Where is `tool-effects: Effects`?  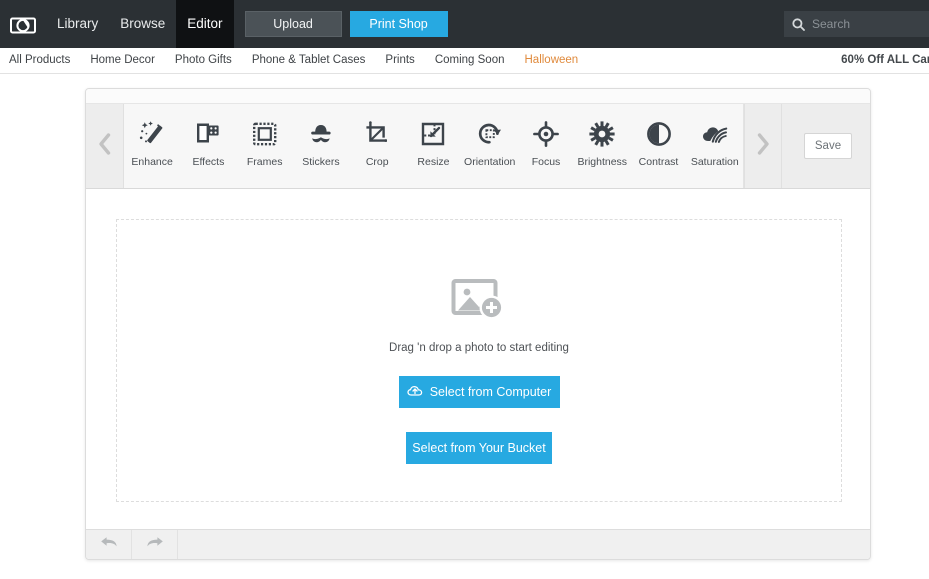 tool-effects: Effects is located at coordinates (208, 136).